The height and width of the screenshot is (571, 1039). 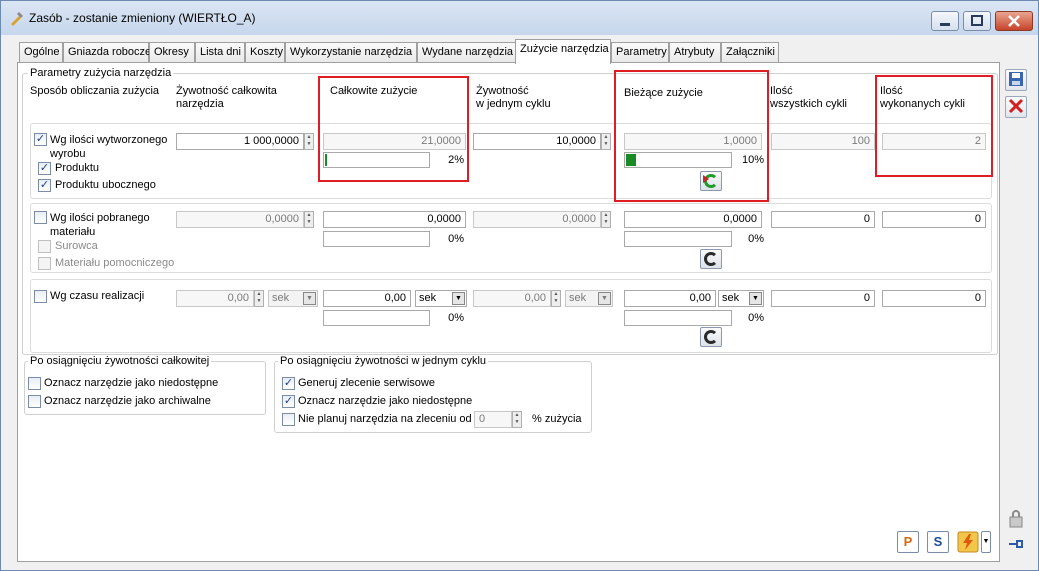 I want to click on after-cycle-opt3-spin: ▲ ▼, so click(x=517, y=419).